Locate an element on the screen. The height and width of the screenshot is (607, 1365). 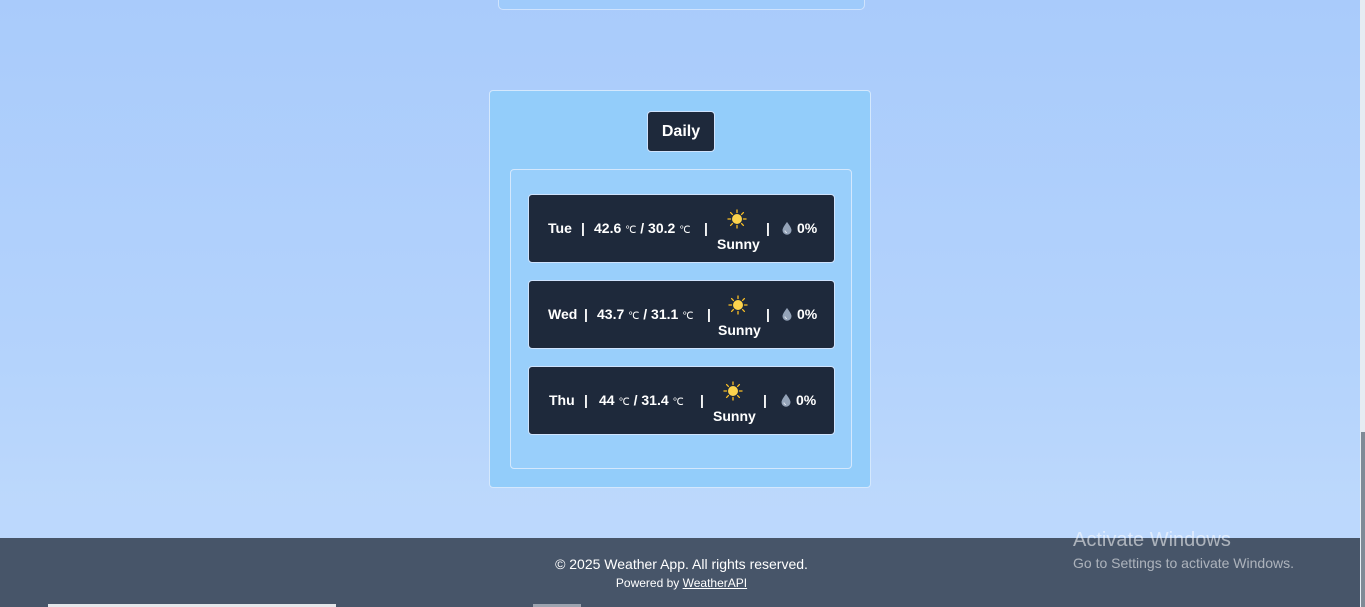
powered-by-label: Powered by is located at coordinates (647, 583).